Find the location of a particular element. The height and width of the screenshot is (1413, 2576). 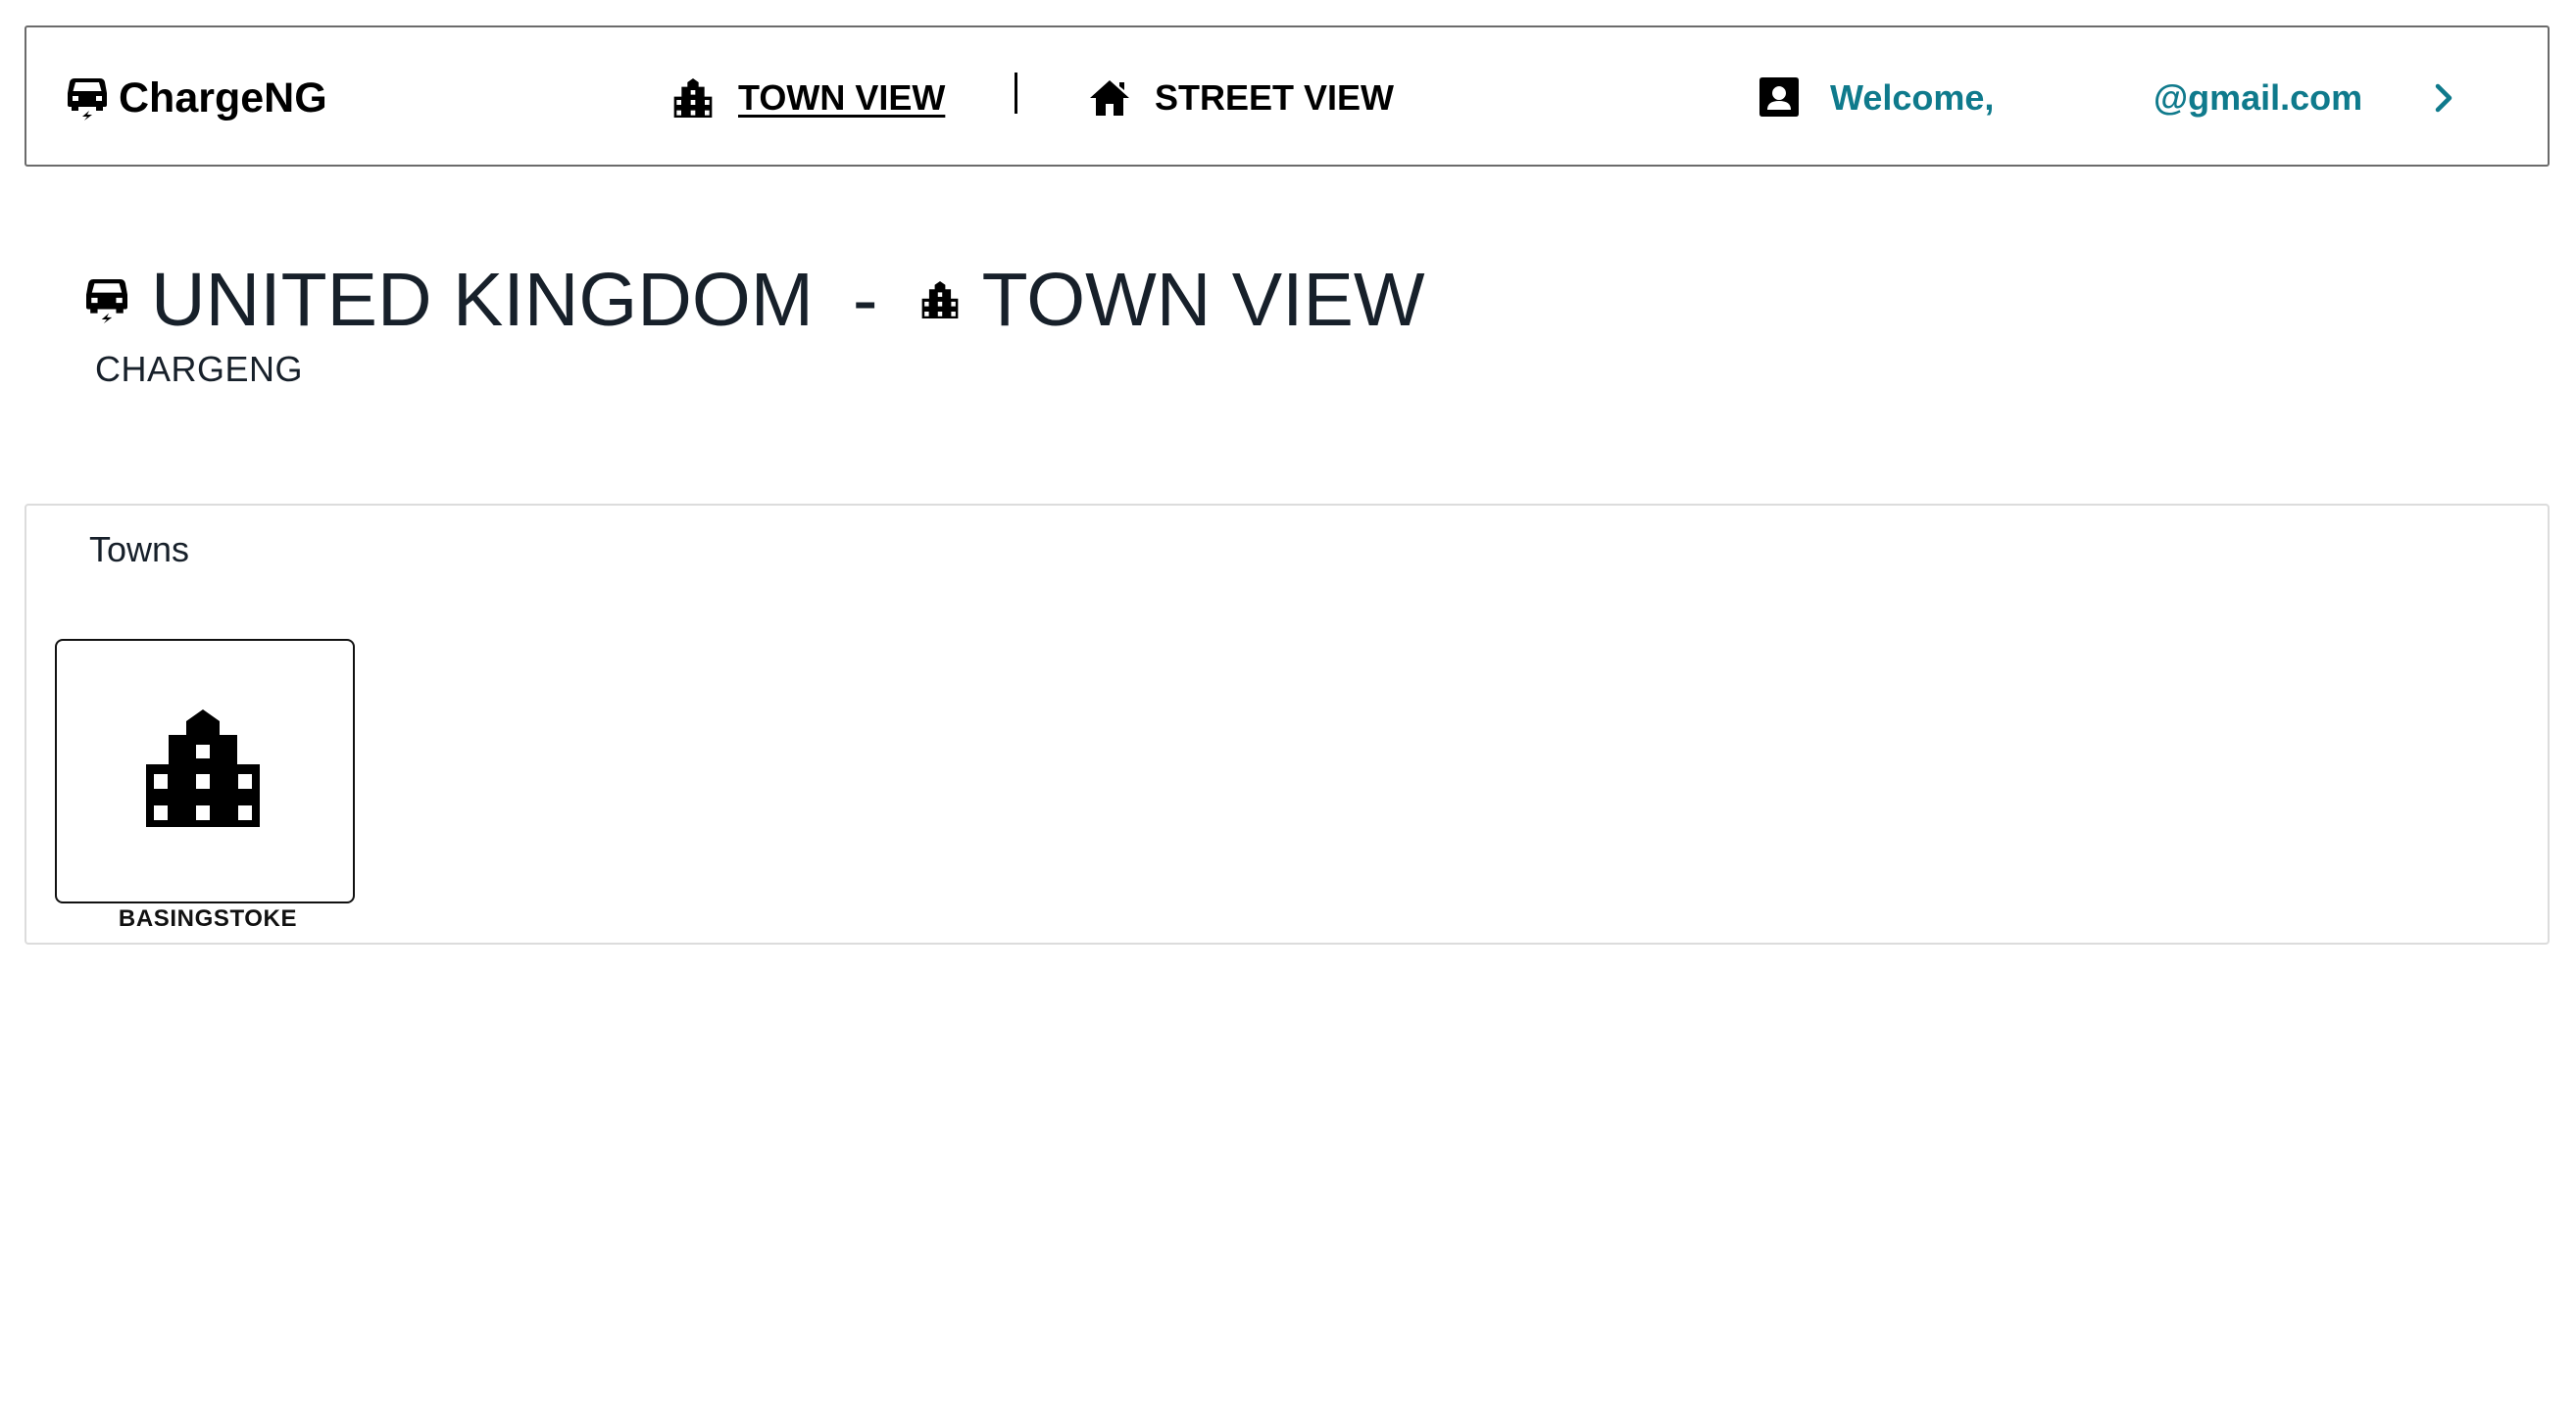

nav-divider is located at coordinates (1016, 93).